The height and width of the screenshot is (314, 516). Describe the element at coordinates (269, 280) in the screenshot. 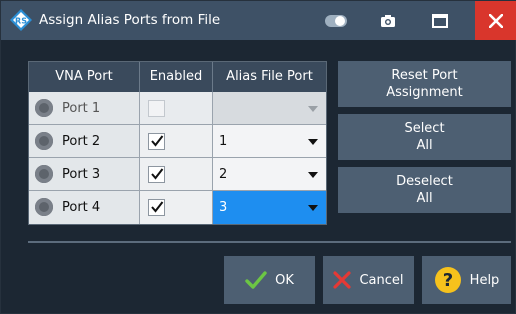

I see `ok-button: OK` at that location.